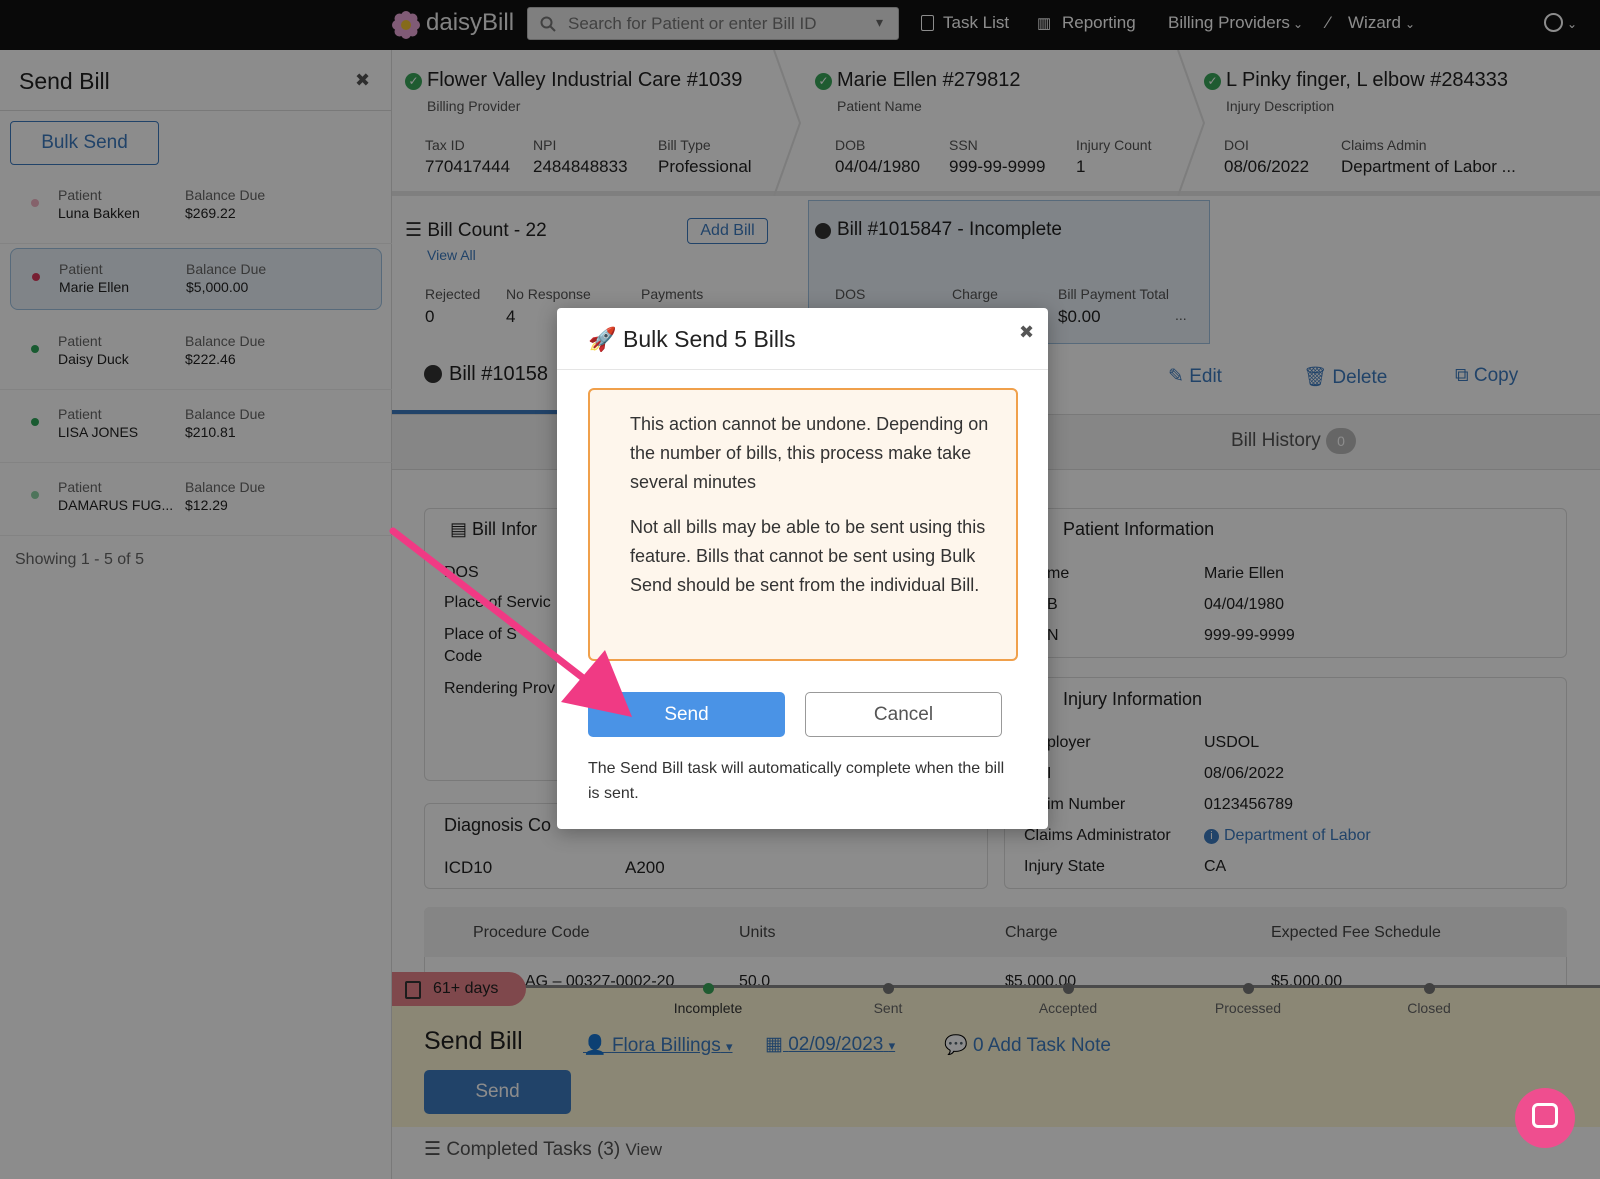  I want to click on chat-launcher-button, so click(1545, 1118).